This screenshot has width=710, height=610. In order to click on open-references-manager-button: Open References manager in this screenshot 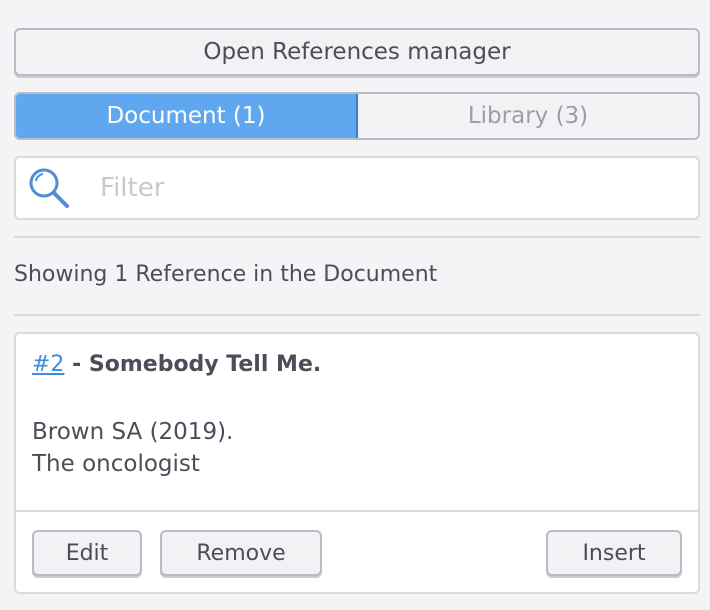, I will do `click(357, 52)`.